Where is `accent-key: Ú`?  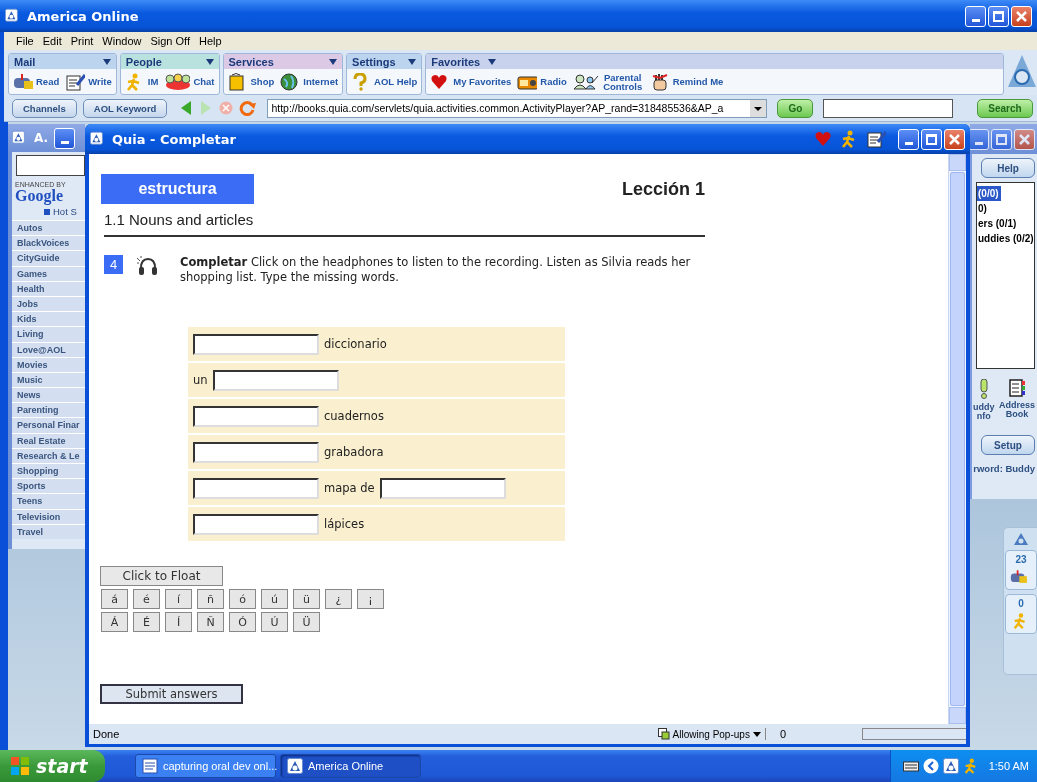
accent-key: Ú is located at coordinates (274, 622).